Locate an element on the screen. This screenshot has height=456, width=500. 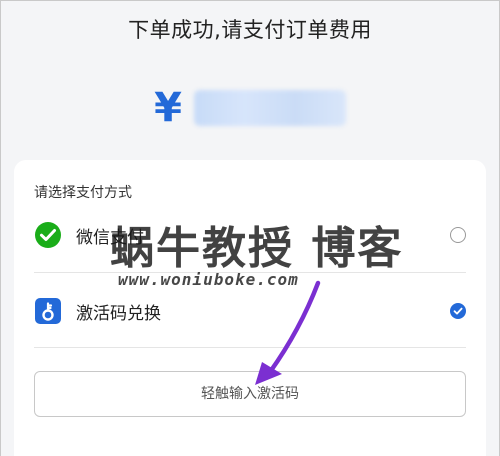
wechat-radio-button is located at coordinates (458, 235).